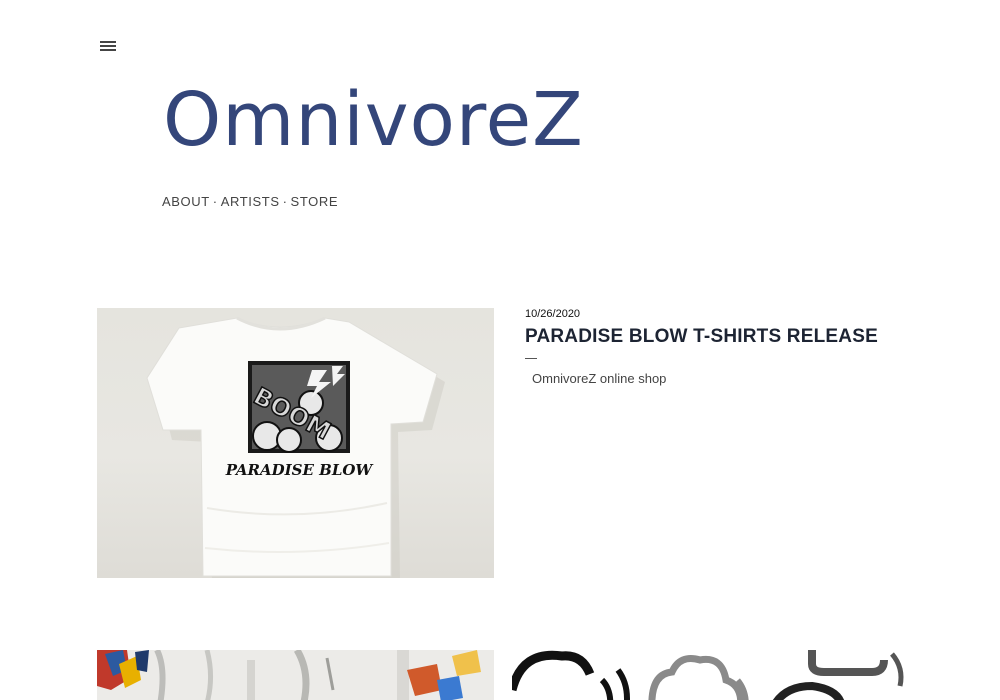  Describe the element at coordinates (553, 314) in the screenshot. I see `post-date: 10/26/2020` at that location.